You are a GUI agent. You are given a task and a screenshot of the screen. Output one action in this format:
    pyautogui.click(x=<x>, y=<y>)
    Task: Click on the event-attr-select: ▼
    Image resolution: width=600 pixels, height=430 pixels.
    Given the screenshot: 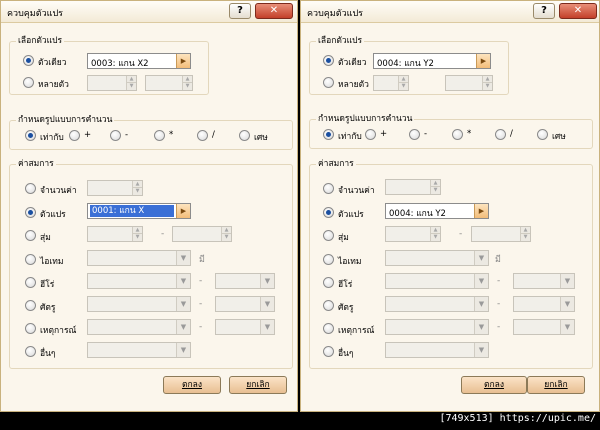 What is the action you would take?
    pyautogui.click(x=544, y=327)
    